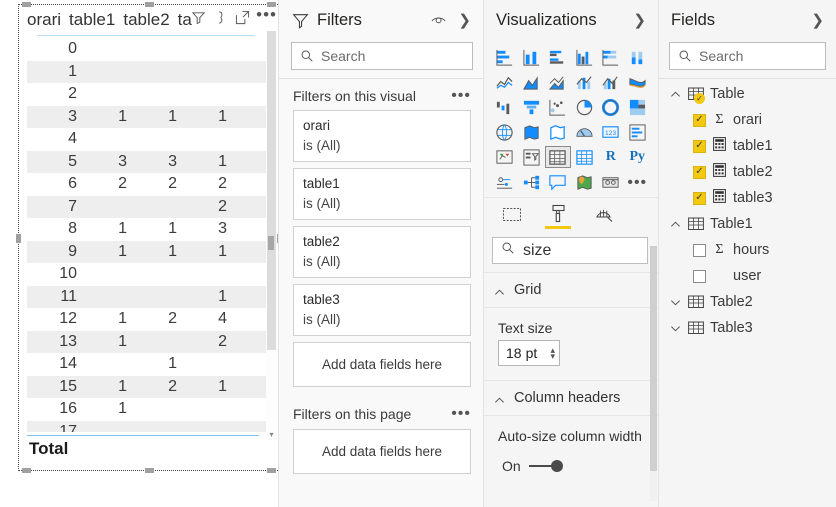 This screenshot has width=836, height=507. What do you see at coordinates (653, 358) in the screenshot?
I see `format-scrollbar-thumb` at bounding box center [653, 358].